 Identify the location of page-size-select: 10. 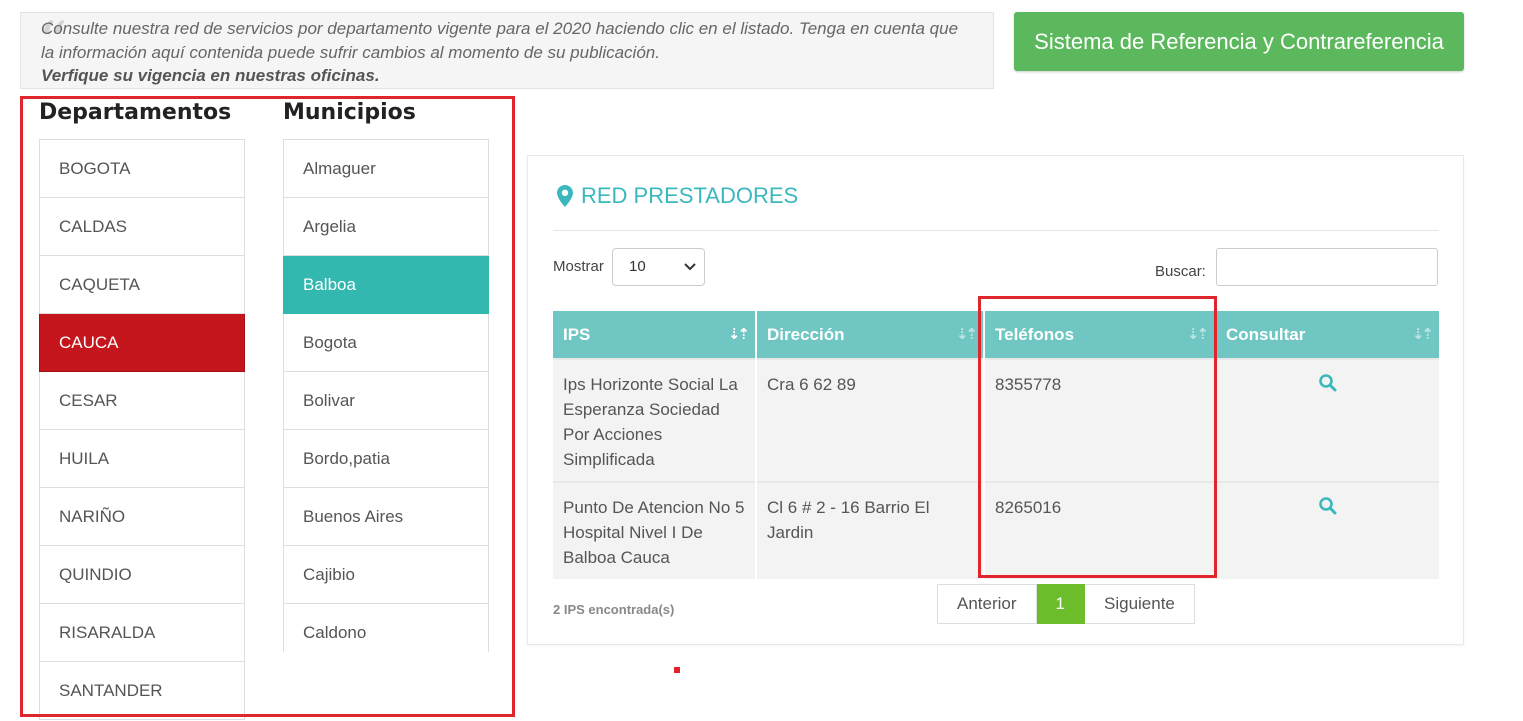
(658, 267).